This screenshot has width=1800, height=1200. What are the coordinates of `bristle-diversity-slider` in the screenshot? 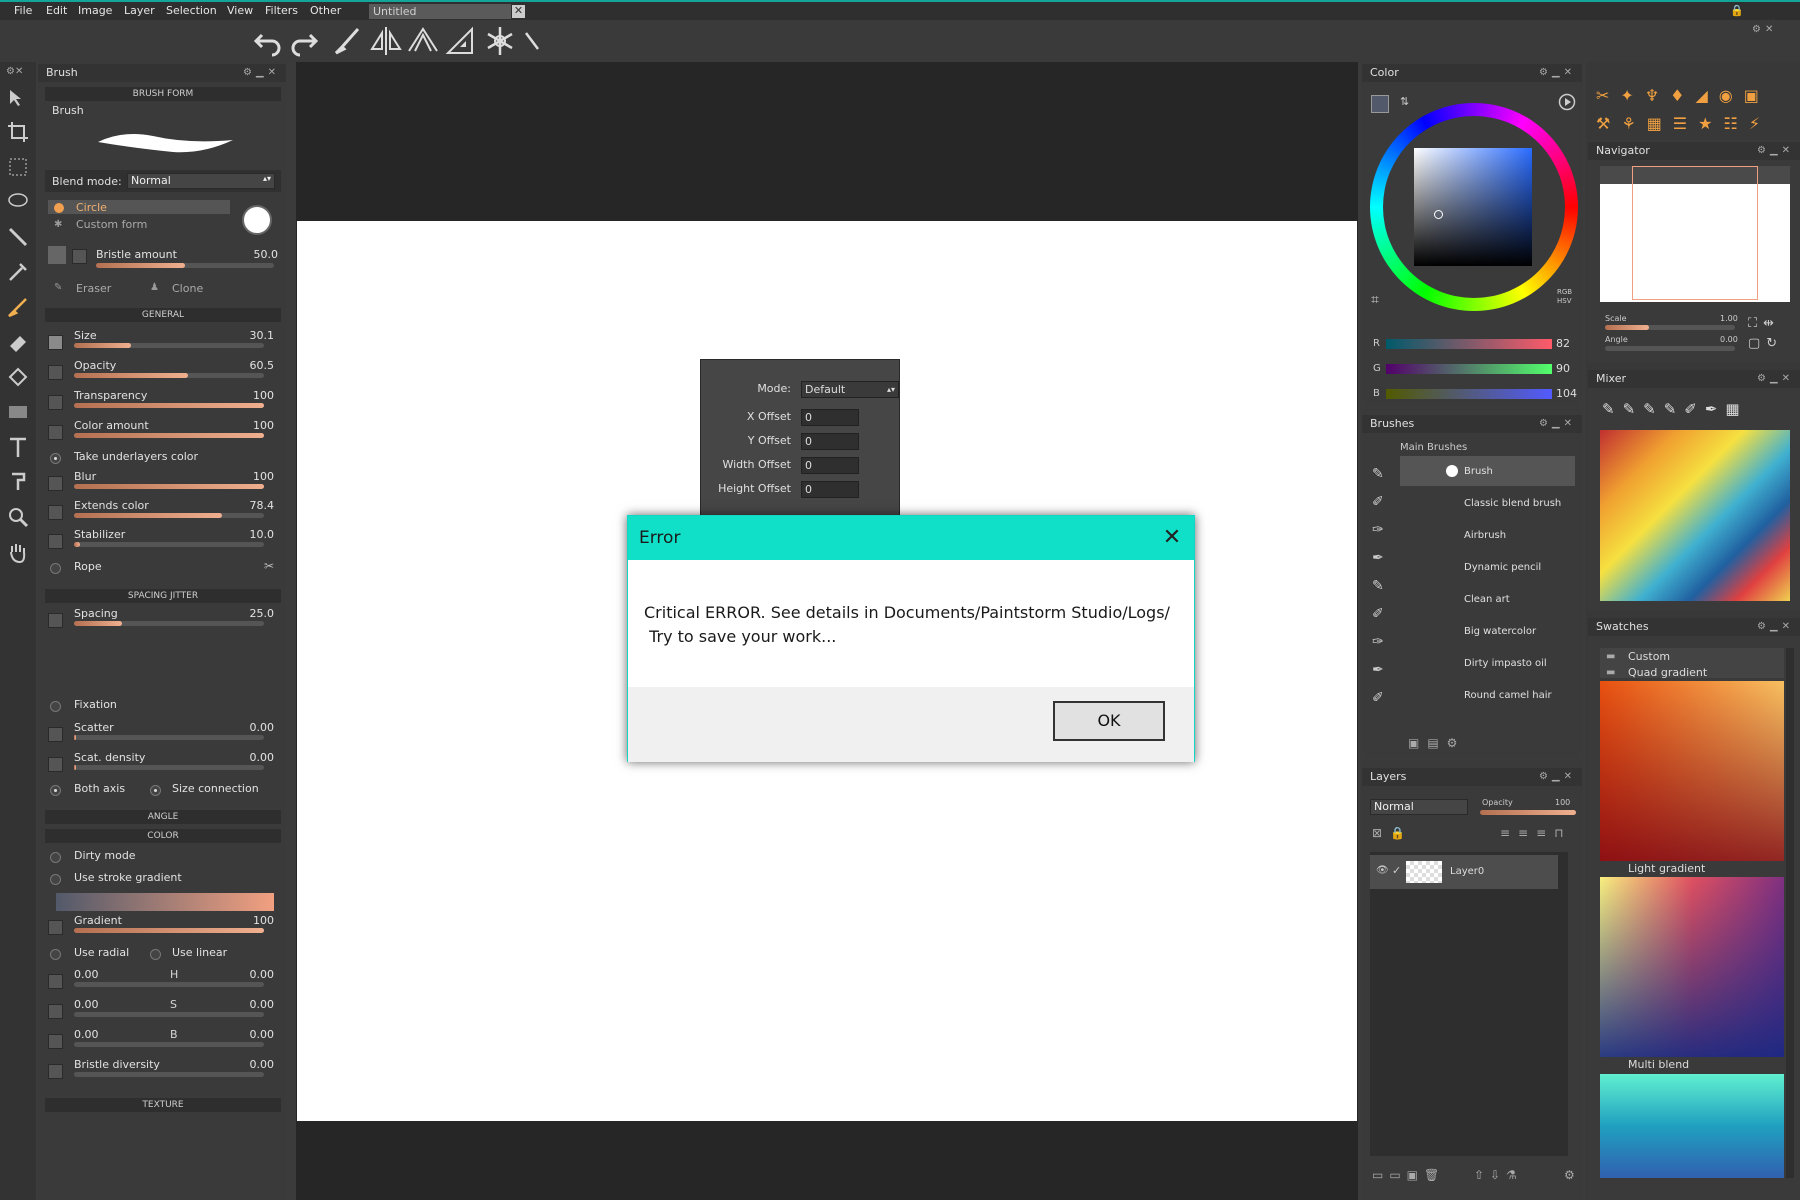 It's located at (169, 1074).